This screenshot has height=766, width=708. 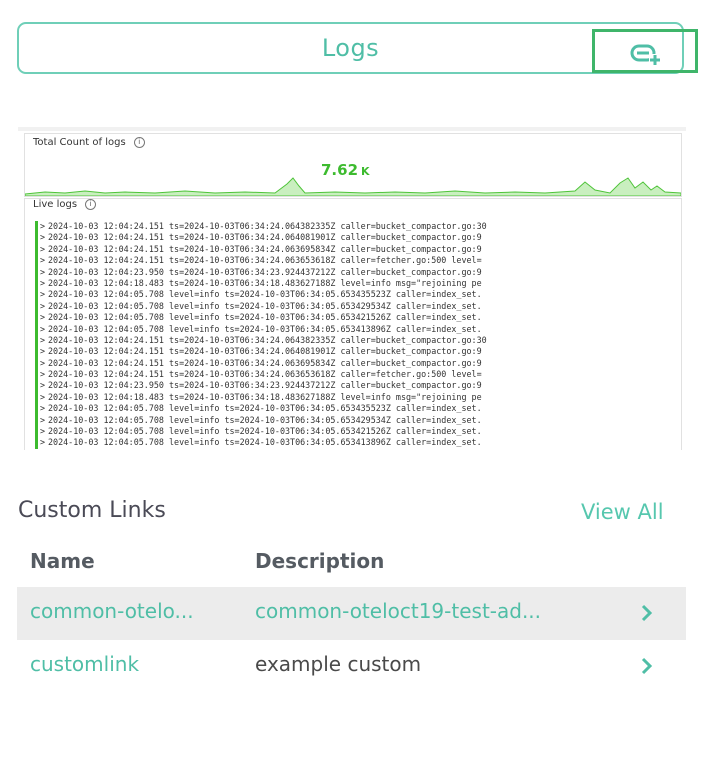 What do you see at coordinates (352, 129) in the screenshot?
I see `preview-toolbar` at bounding box center [352, 129].